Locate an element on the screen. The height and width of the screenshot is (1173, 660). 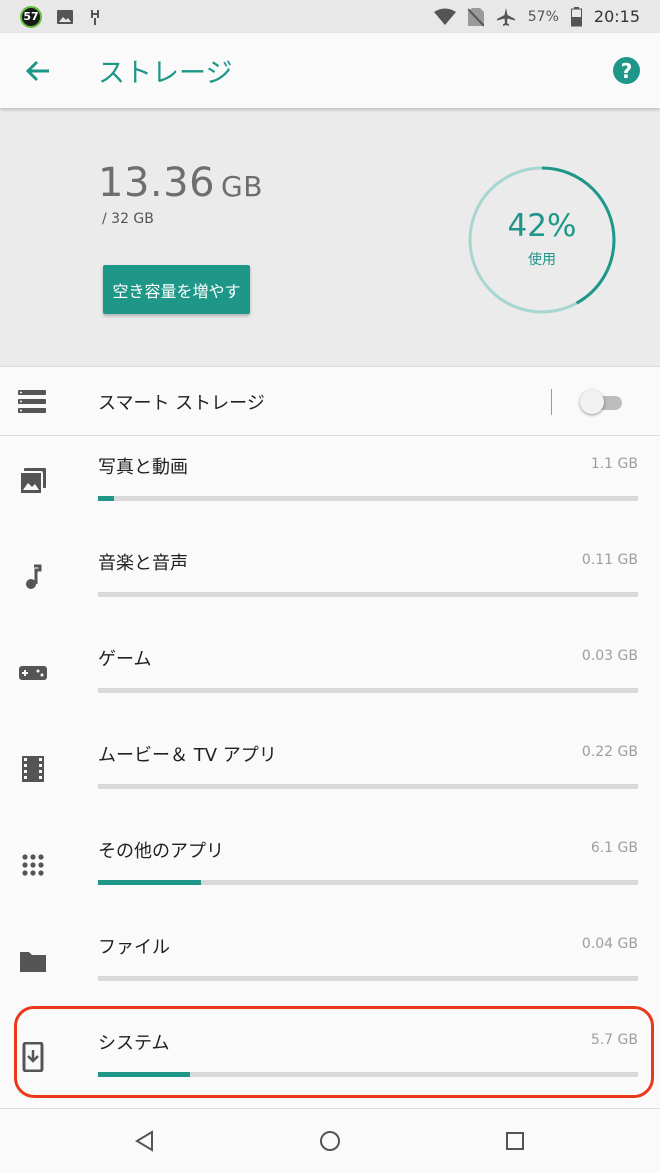
navigation-bar is located at coordinates (330, 1140).